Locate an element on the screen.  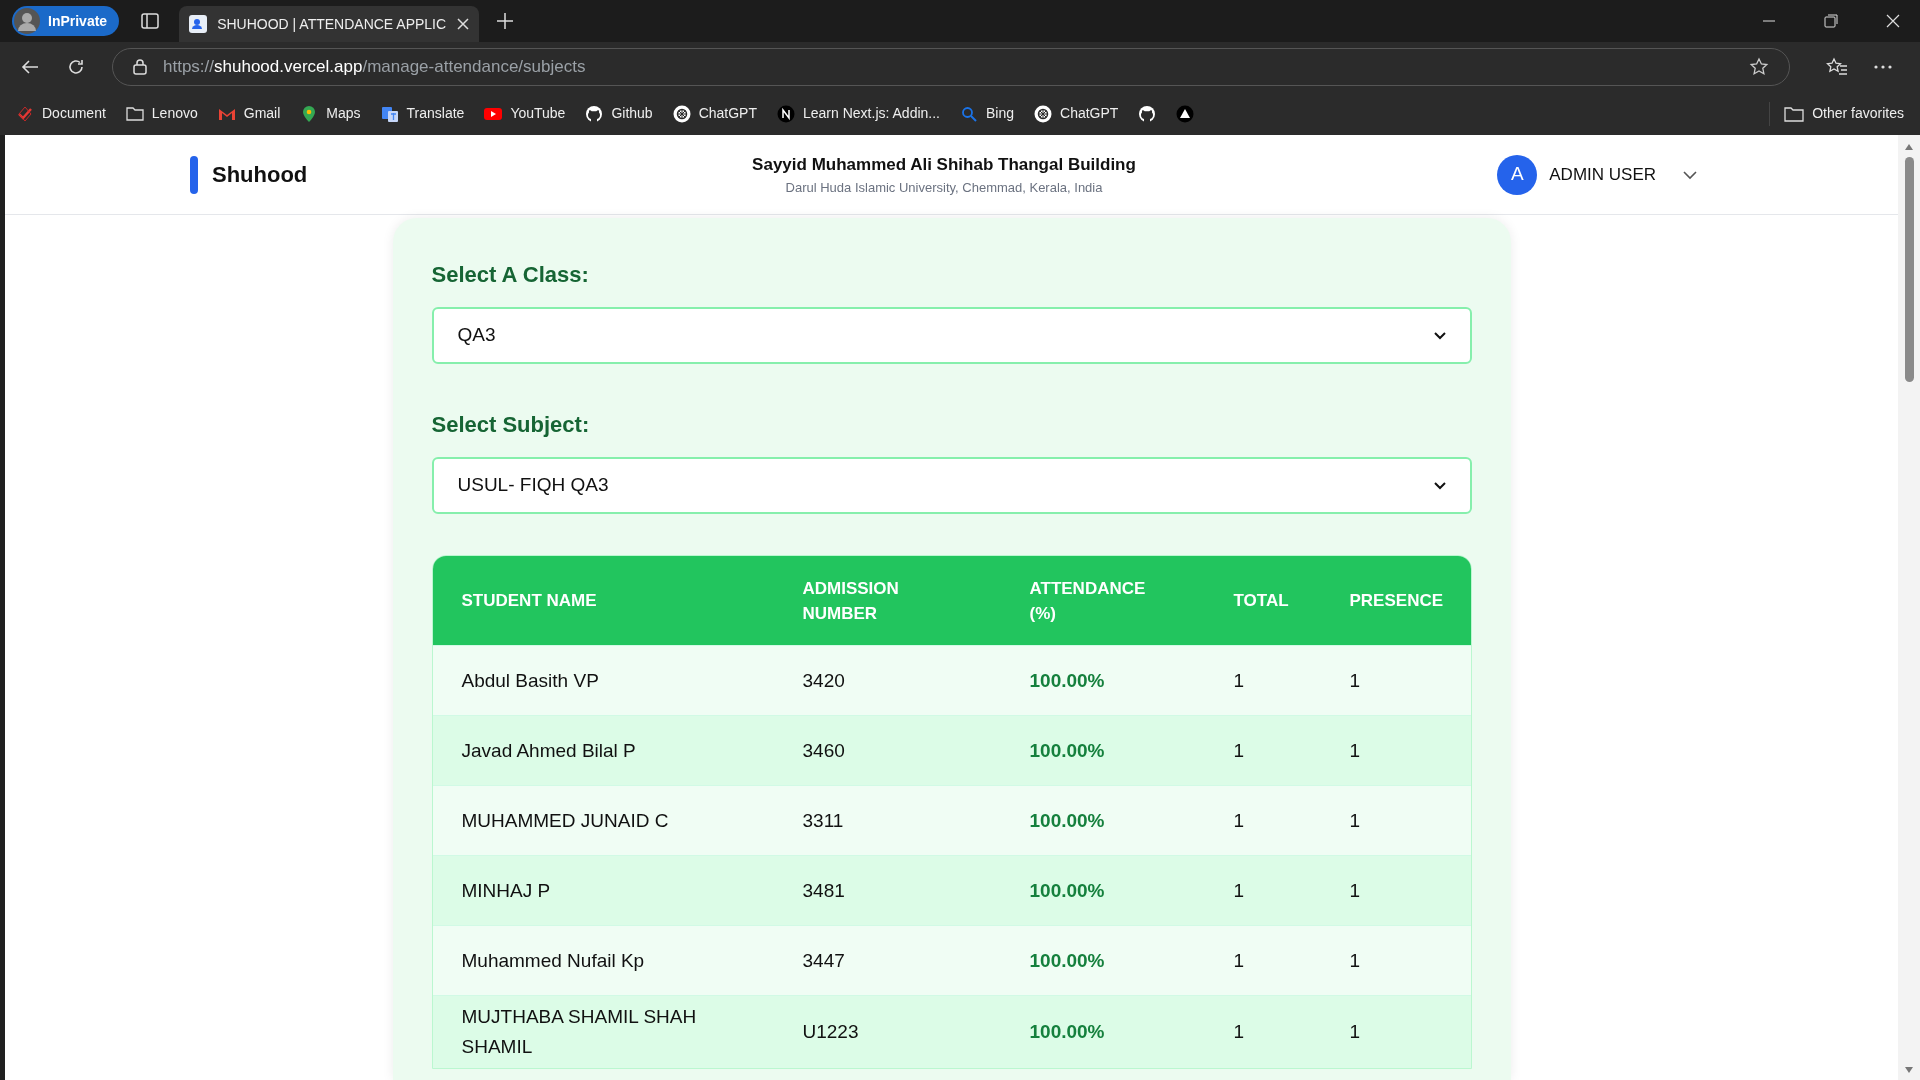
table-cell-text: 3481 is located at coordinates (824, 890).